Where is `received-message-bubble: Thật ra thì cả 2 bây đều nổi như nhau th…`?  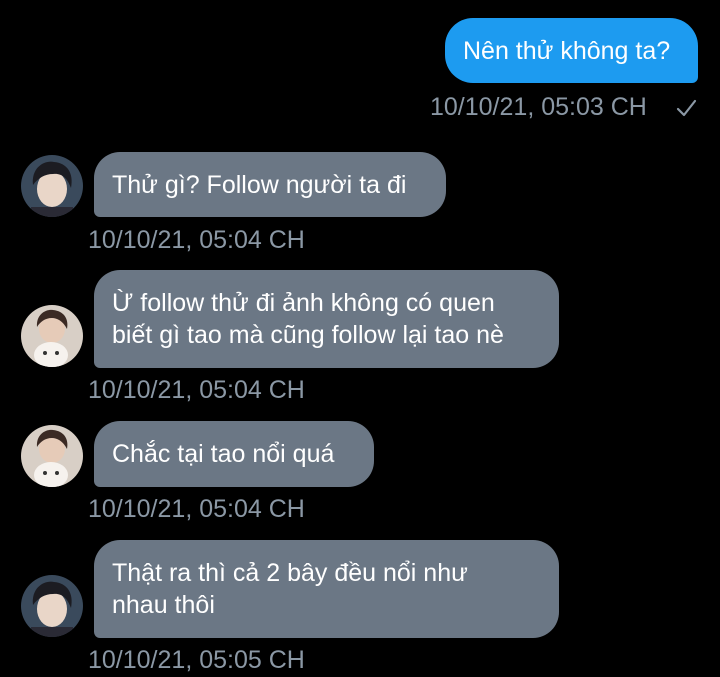
received-message-bubble: Thật ra thì cả 2 bây đều nổi như nhau th… is located at coordinates (326, 589).